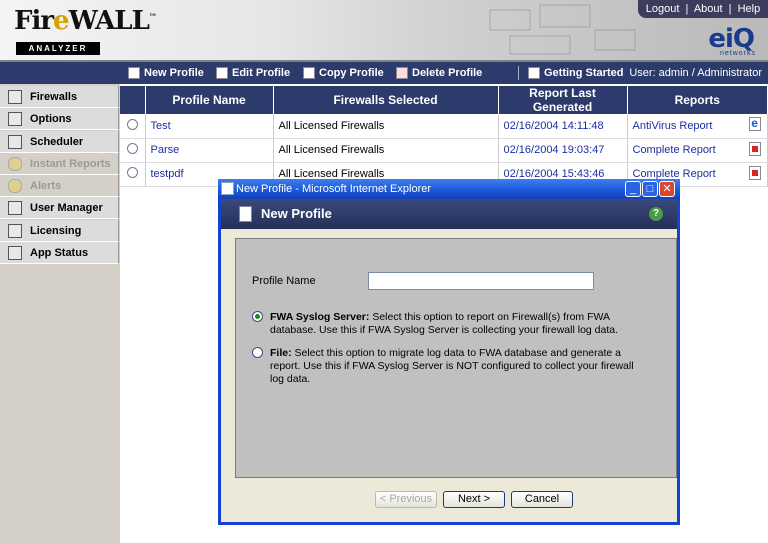  Describe the element at coordinates (134, 73) in the screenshot. I see `new-document-icon` at that location.